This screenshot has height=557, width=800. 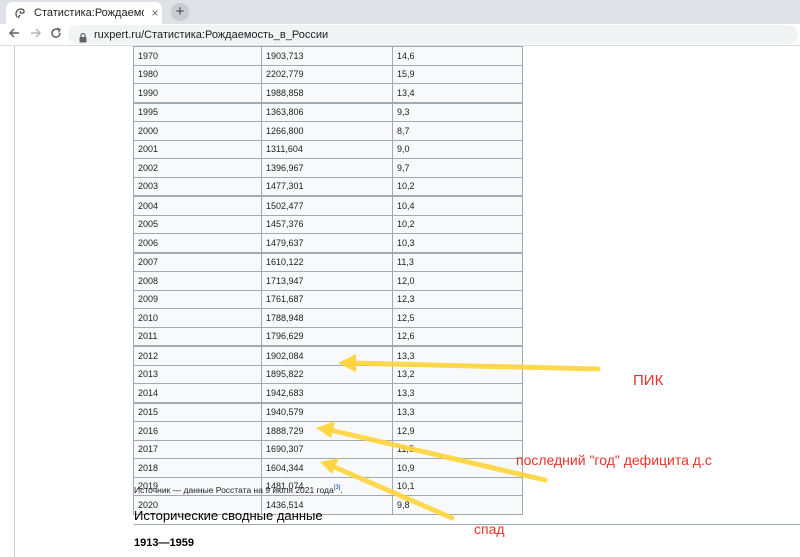 I want to click on births-cell: 1457,376, so click(x=327, y=224).